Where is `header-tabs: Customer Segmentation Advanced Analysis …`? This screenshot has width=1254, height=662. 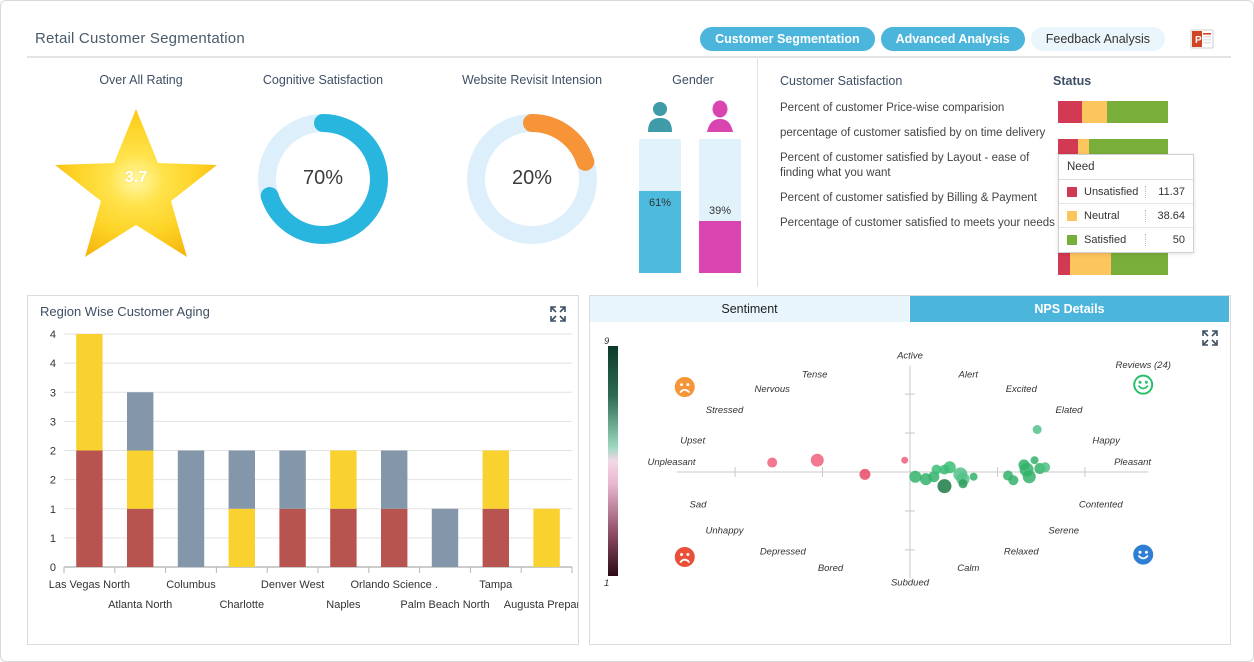 header-tabs: Customer Segmentation Advanced Analysis … is located at coordinates (932, 39).